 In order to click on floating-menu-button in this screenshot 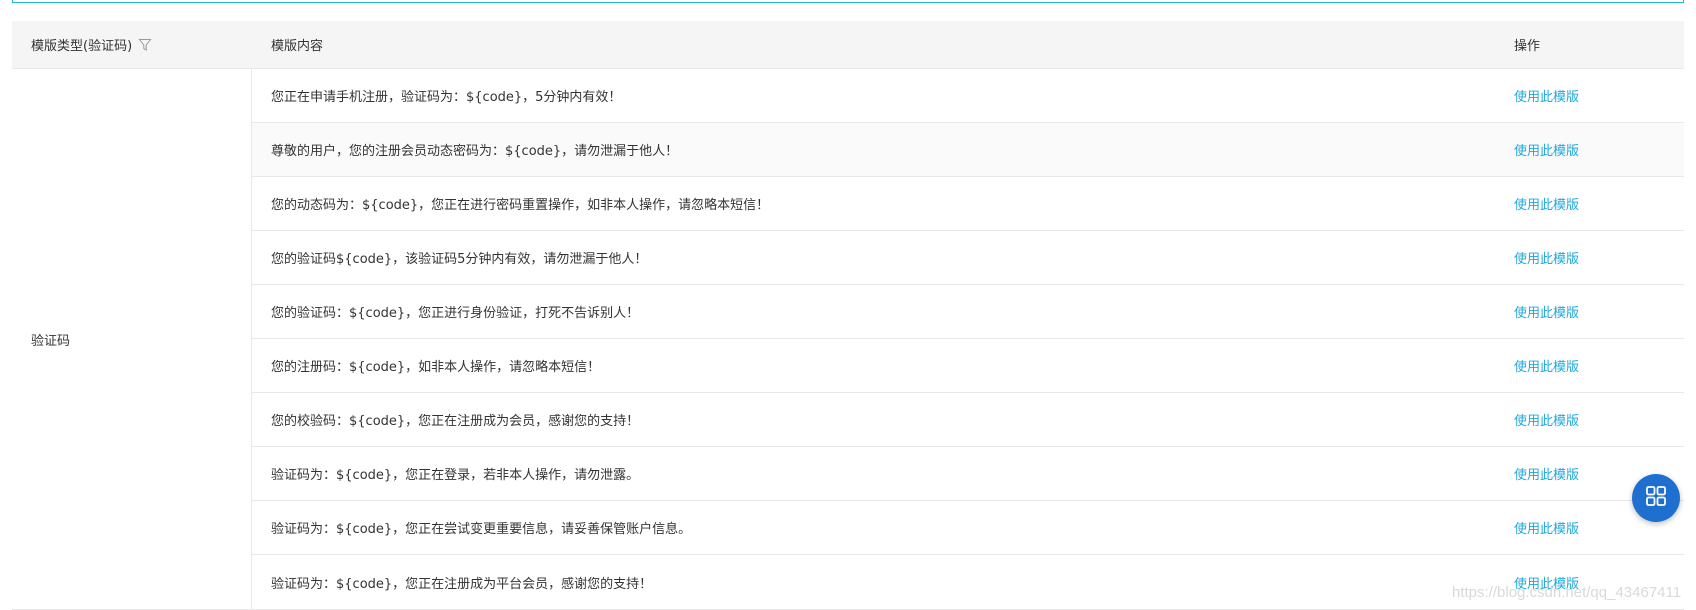, I will do `click(1656, 498)`.